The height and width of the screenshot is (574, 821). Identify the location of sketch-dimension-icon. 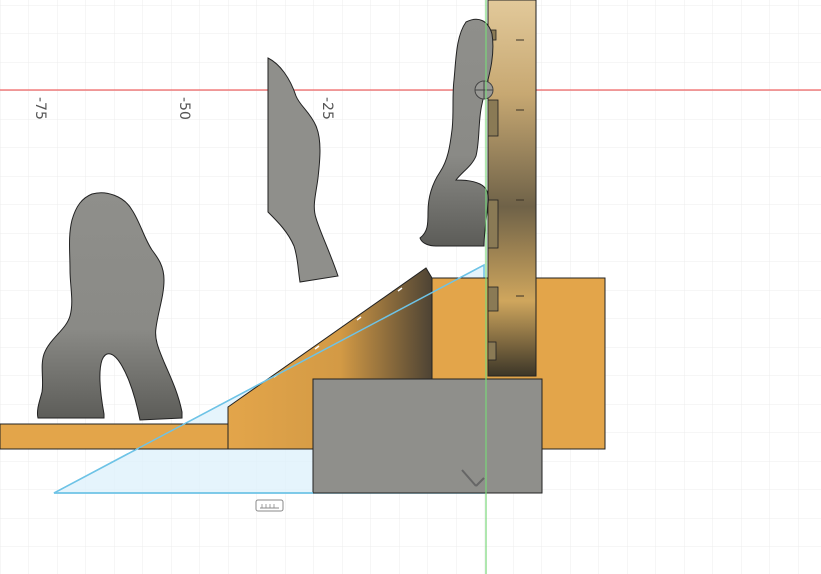
(269, 505).